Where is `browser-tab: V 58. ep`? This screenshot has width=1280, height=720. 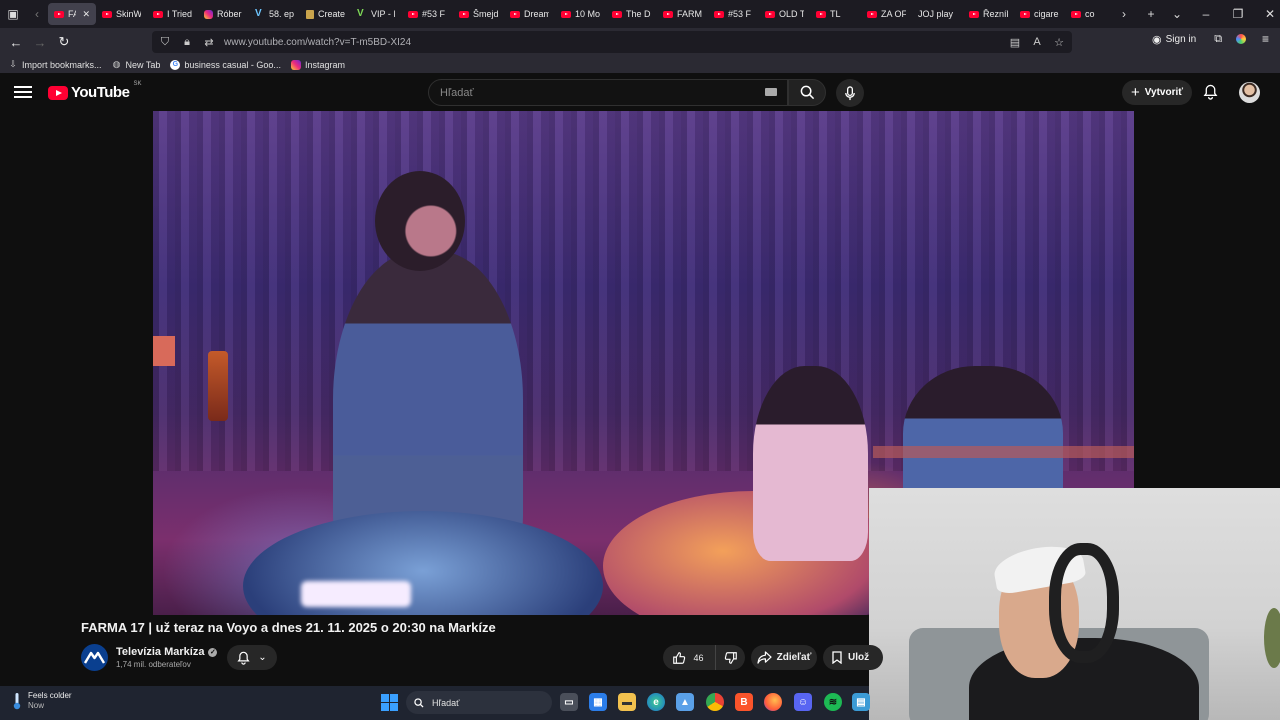 browser-tab: V 58. ep is located at coordinates (274, 14).